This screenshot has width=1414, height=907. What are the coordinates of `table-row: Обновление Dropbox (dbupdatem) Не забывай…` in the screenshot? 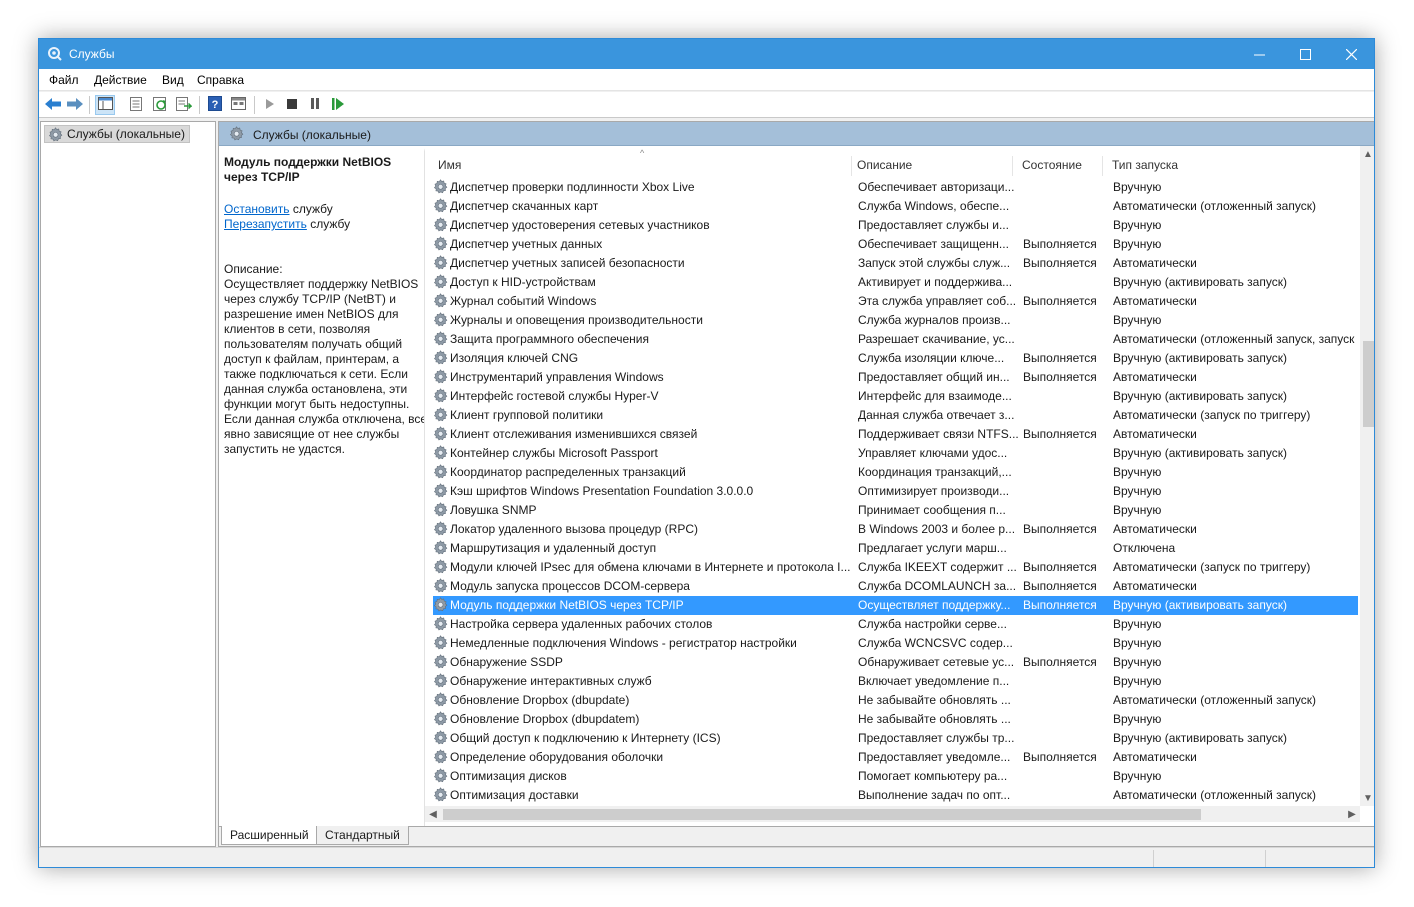 It's located at (895, 719).